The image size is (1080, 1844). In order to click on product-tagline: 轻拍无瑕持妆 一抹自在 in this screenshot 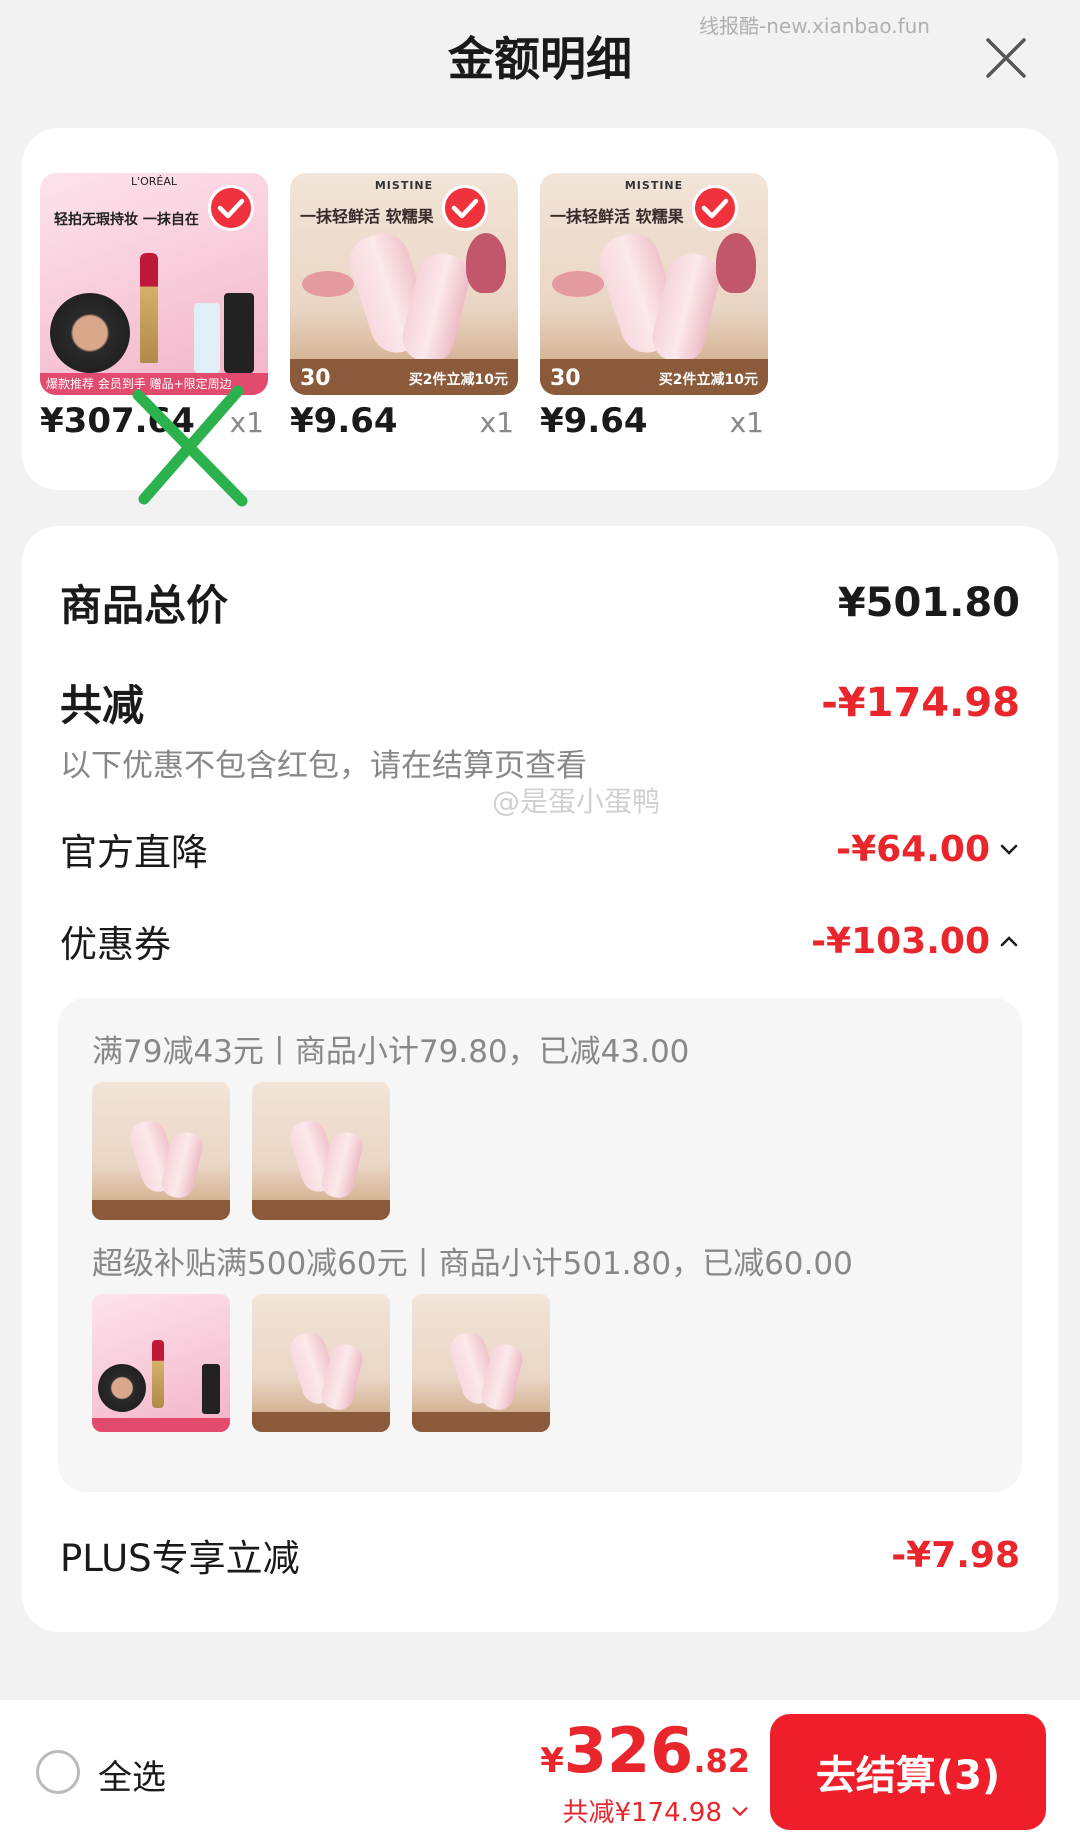, I will do `click(126, 220)`.